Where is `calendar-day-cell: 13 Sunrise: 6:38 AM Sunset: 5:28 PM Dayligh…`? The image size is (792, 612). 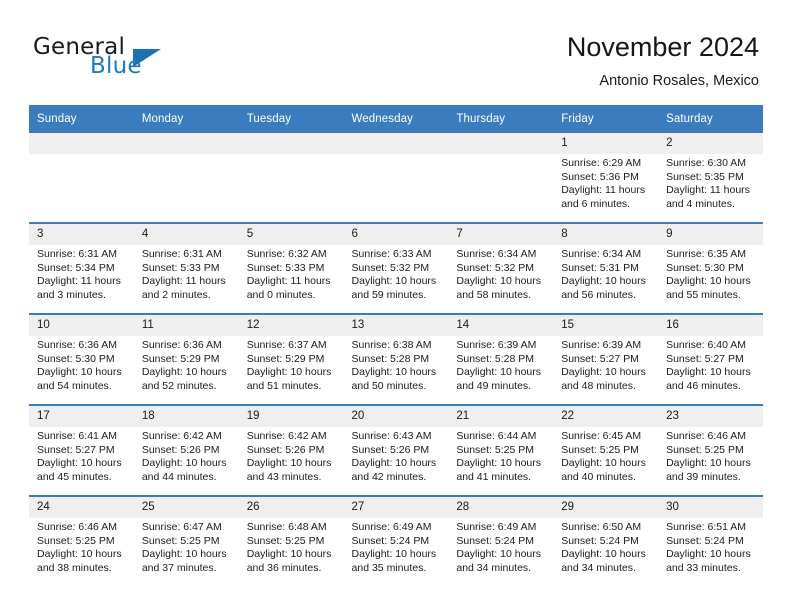 calendar-day-cell: 13 Sunrise: 6:38 AM Sunset: 5:28 PM Dayligh… is located at coordinates (396, 359).